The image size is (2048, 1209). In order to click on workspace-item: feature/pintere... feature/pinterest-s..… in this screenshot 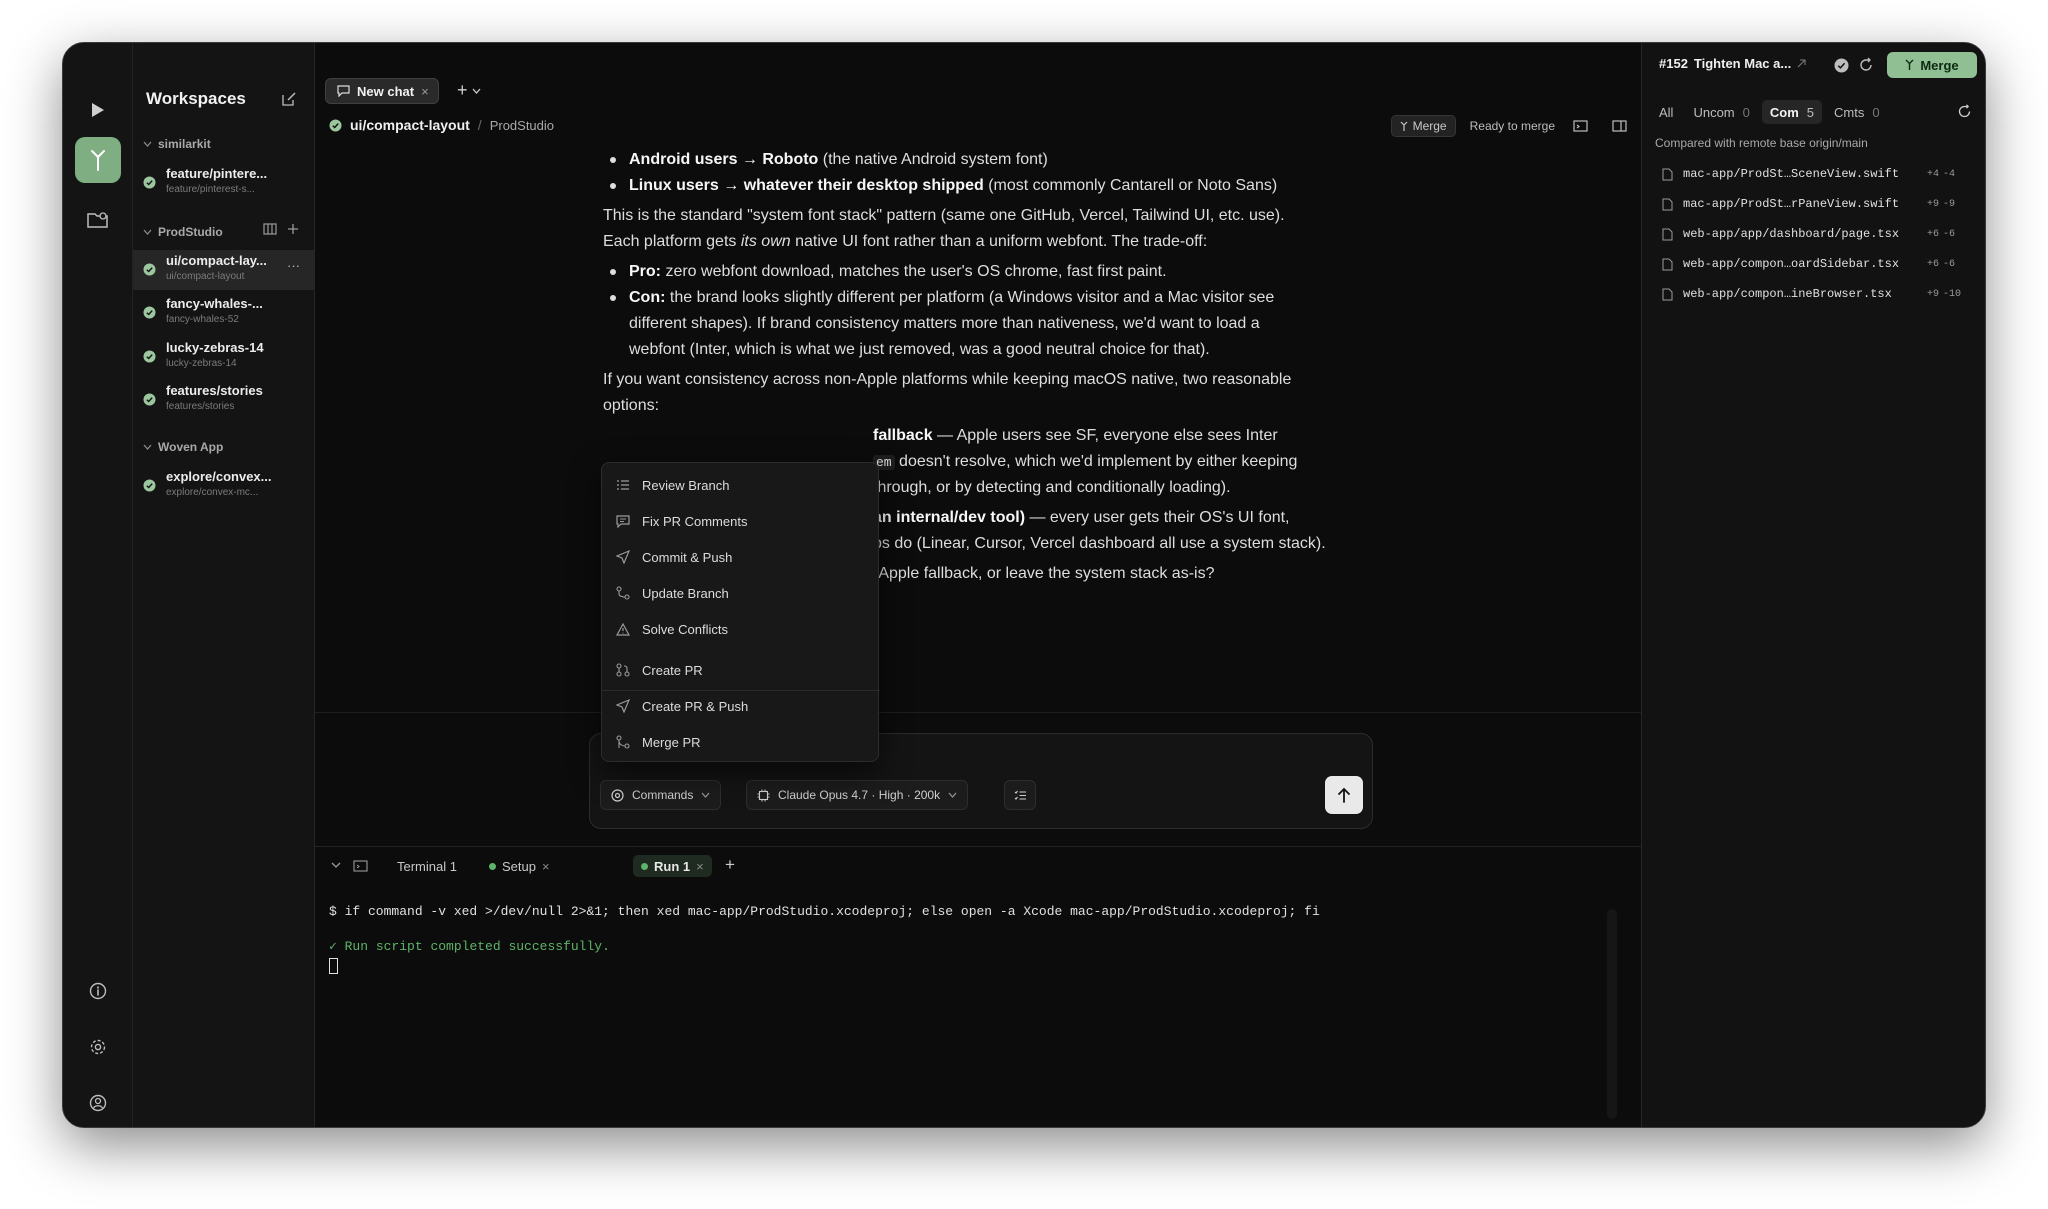, I will do `click(224, 183)`.